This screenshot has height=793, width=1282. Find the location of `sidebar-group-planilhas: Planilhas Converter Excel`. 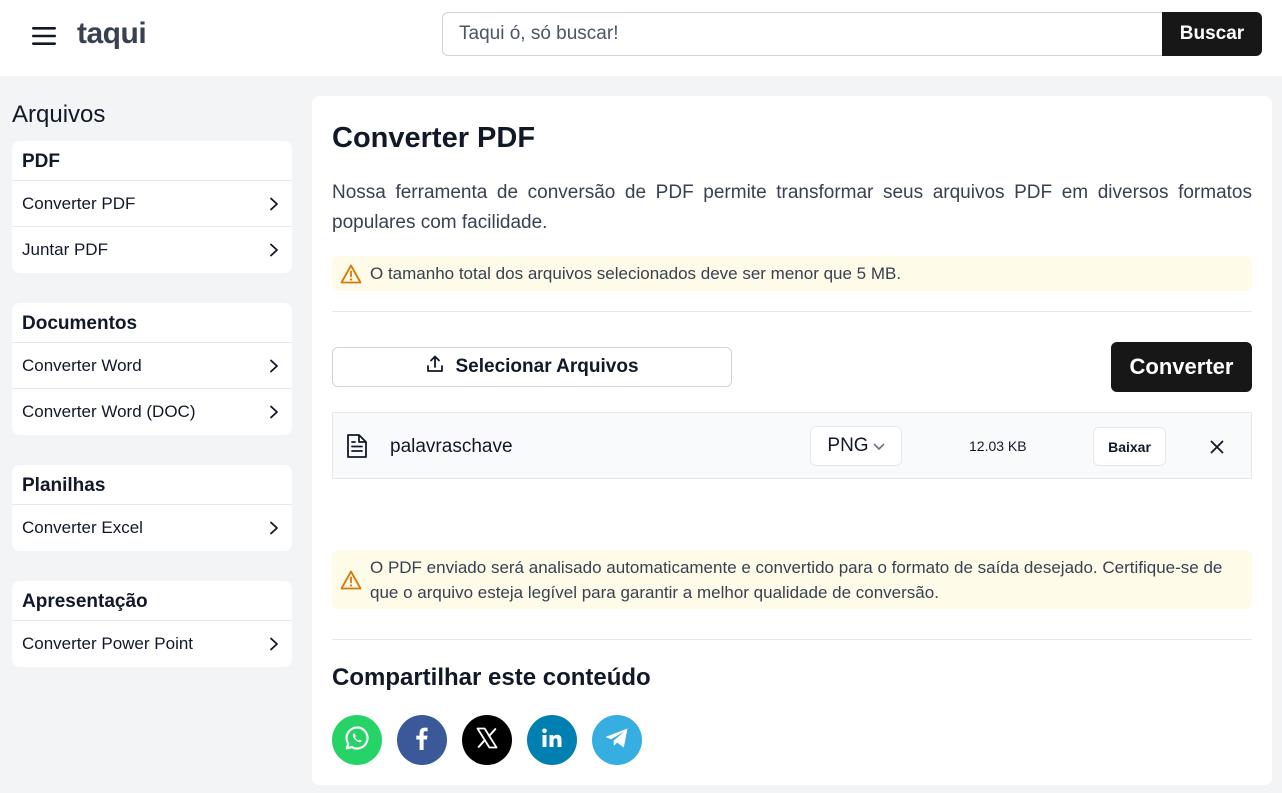

sidebar-group-planilhas: Planilhas Converter Excel is located at coordinates (152, 508).